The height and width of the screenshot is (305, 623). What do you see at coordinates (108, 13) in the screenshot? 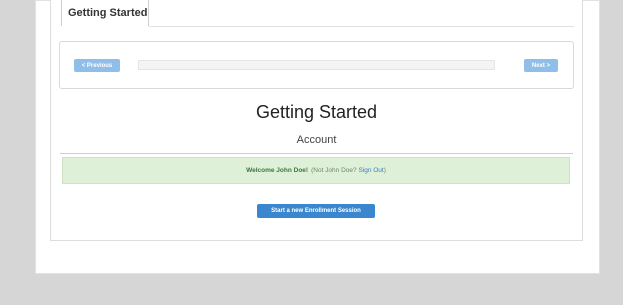
I see `tab-label: Getting Started` at bounding box center [108, 13].